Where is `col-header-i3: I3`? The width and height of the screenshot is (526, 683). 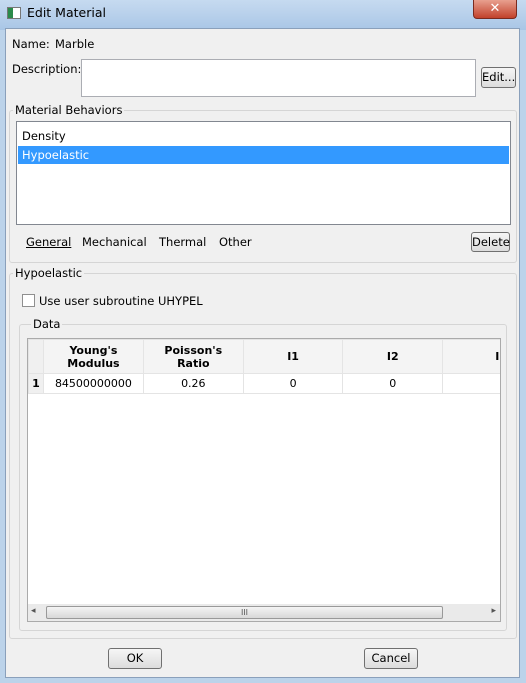 col-header-i3: I3 is located at coordinates (471, 356).